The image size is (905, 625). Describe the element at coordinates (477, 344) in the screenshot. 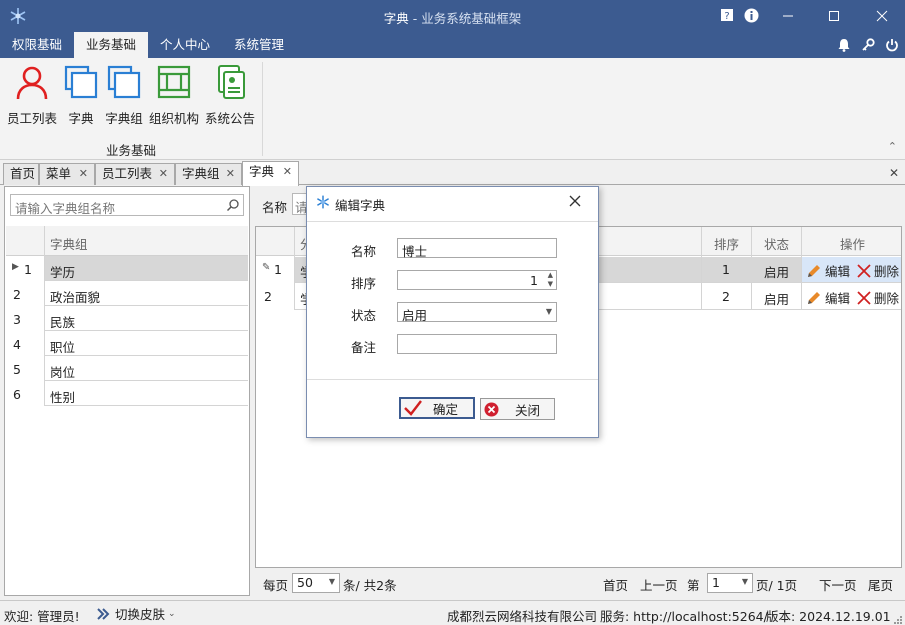

I see `remark-field` at that location.